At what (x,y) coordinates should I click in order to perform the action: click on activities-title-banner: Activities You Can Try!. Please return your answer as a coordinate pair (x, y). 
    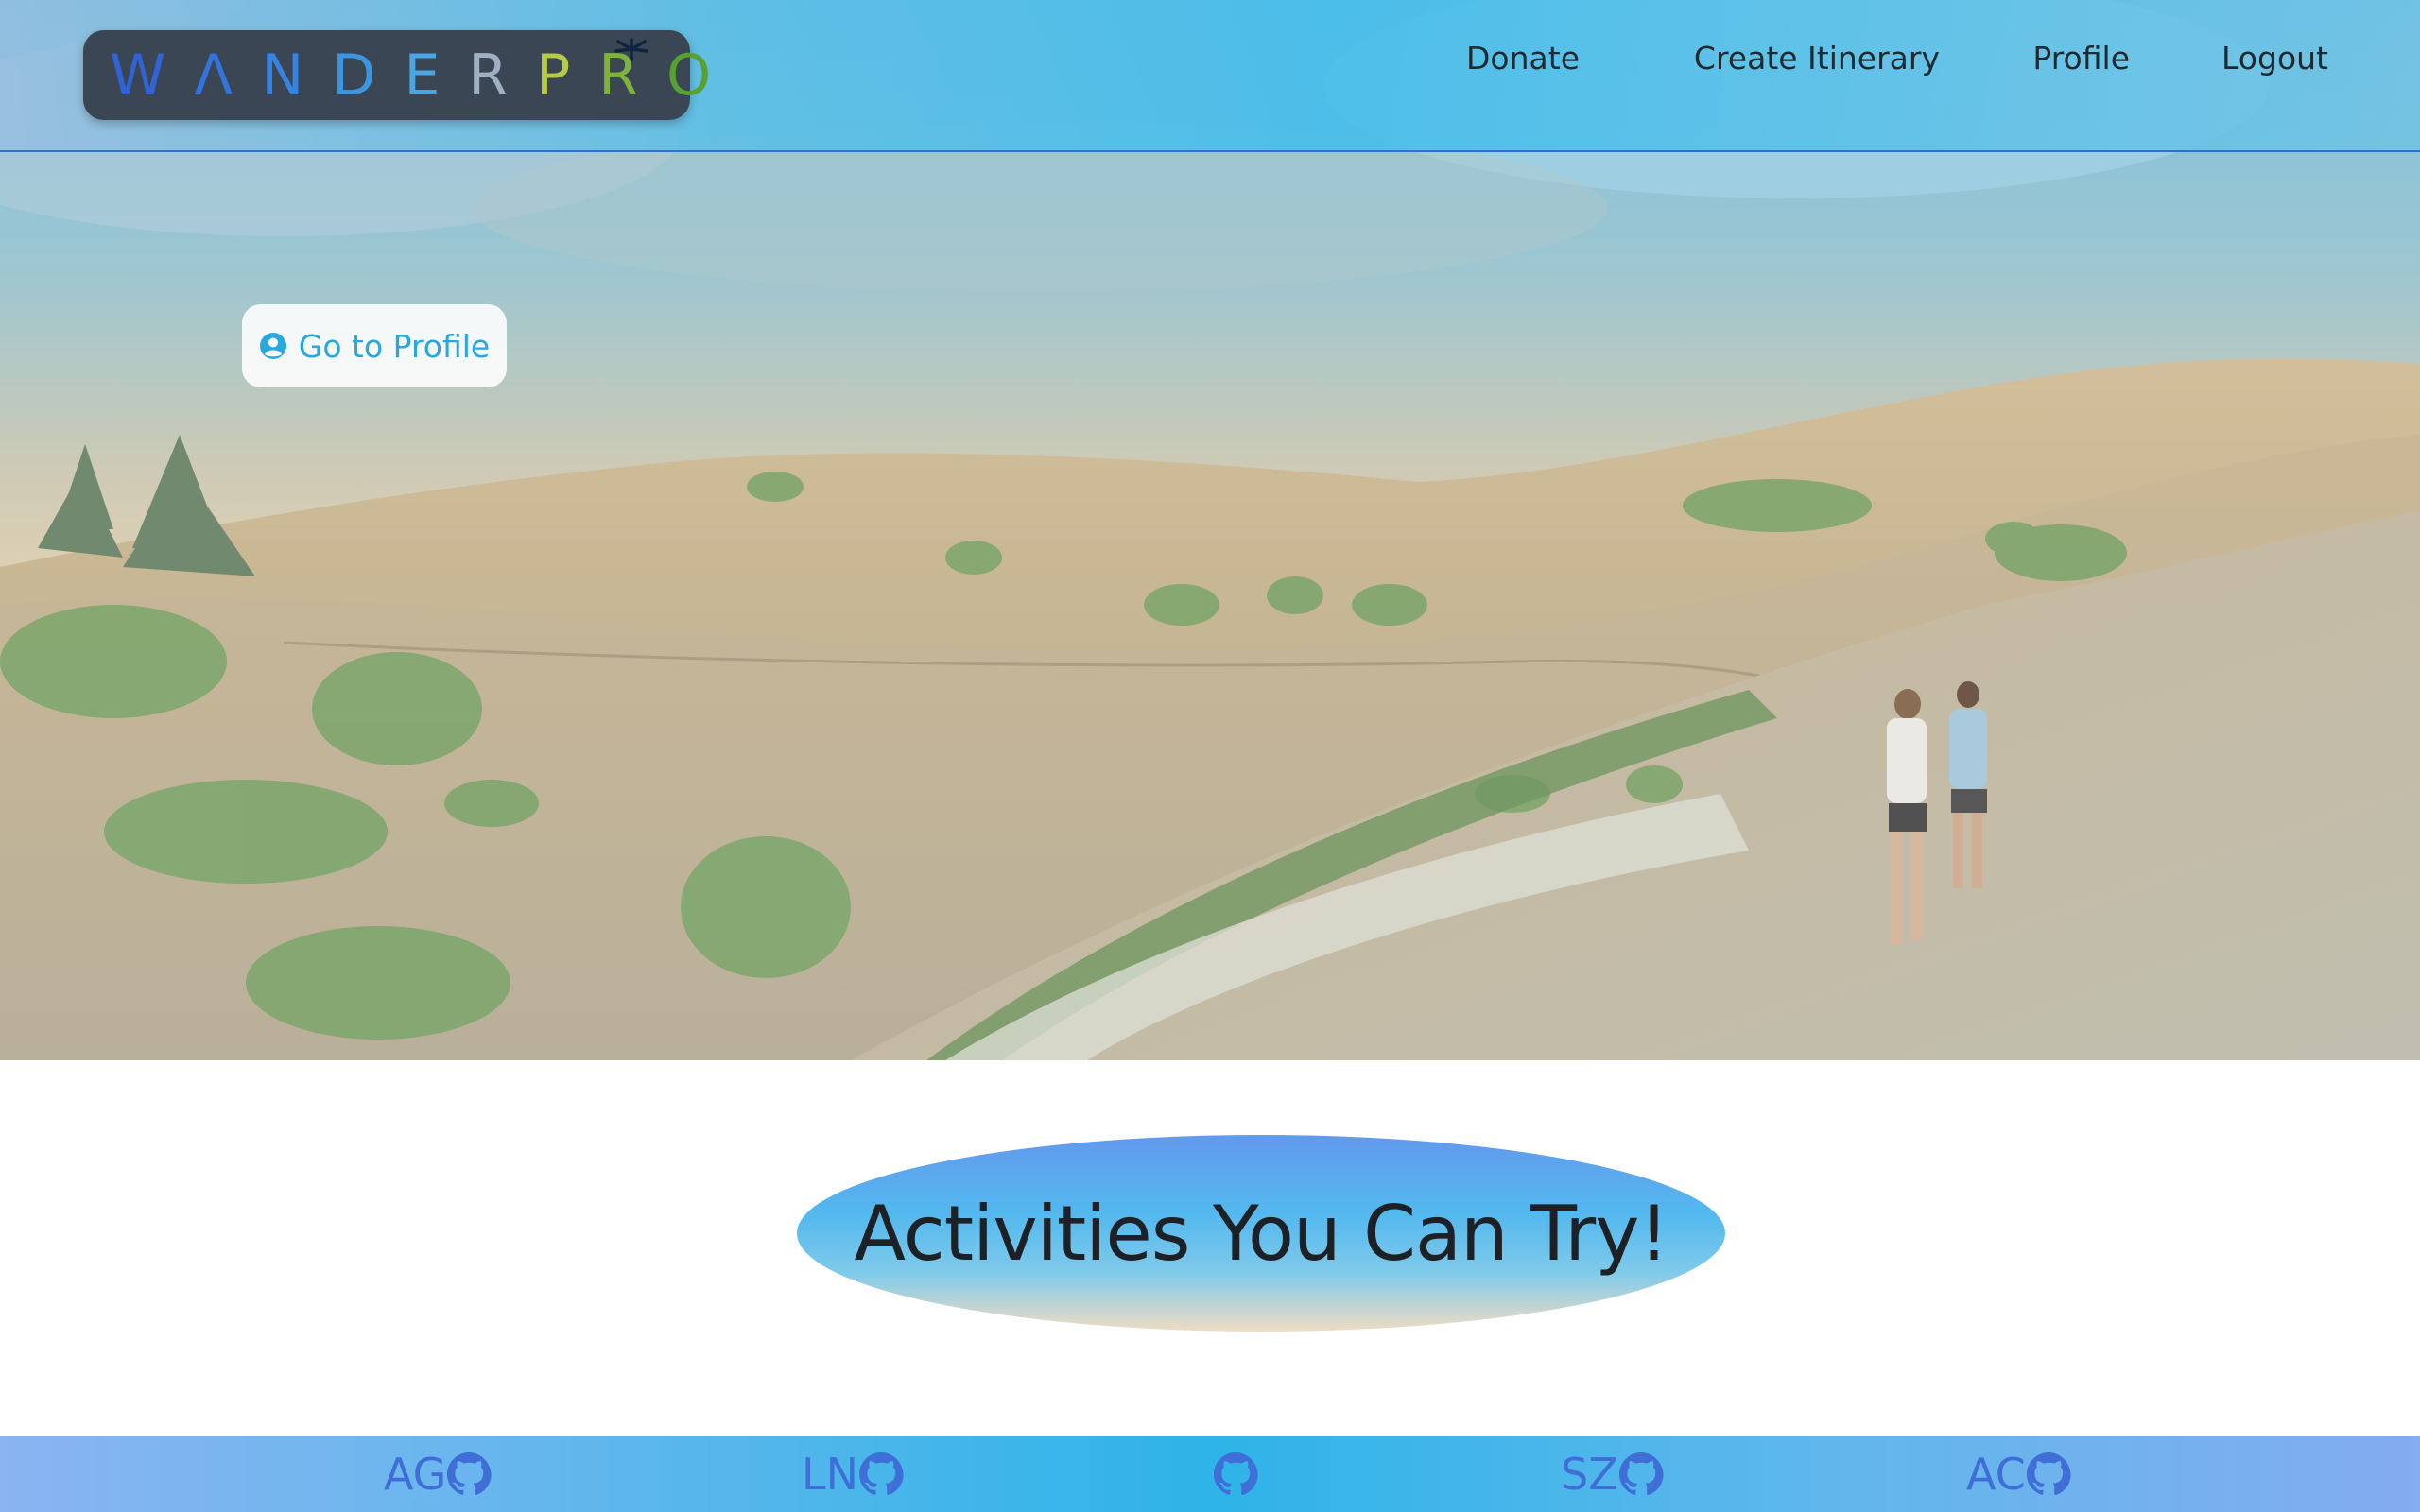
    Looking at the image, I should click on (1261, 1233).